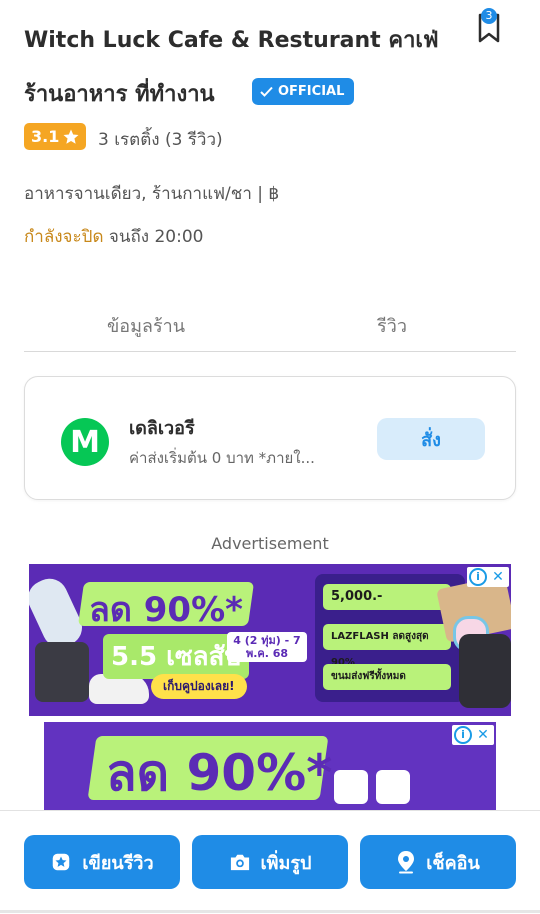 This screenshot has width=540, height=914. I want to click on coupon-1: 5,000.-, so click(387, 597).